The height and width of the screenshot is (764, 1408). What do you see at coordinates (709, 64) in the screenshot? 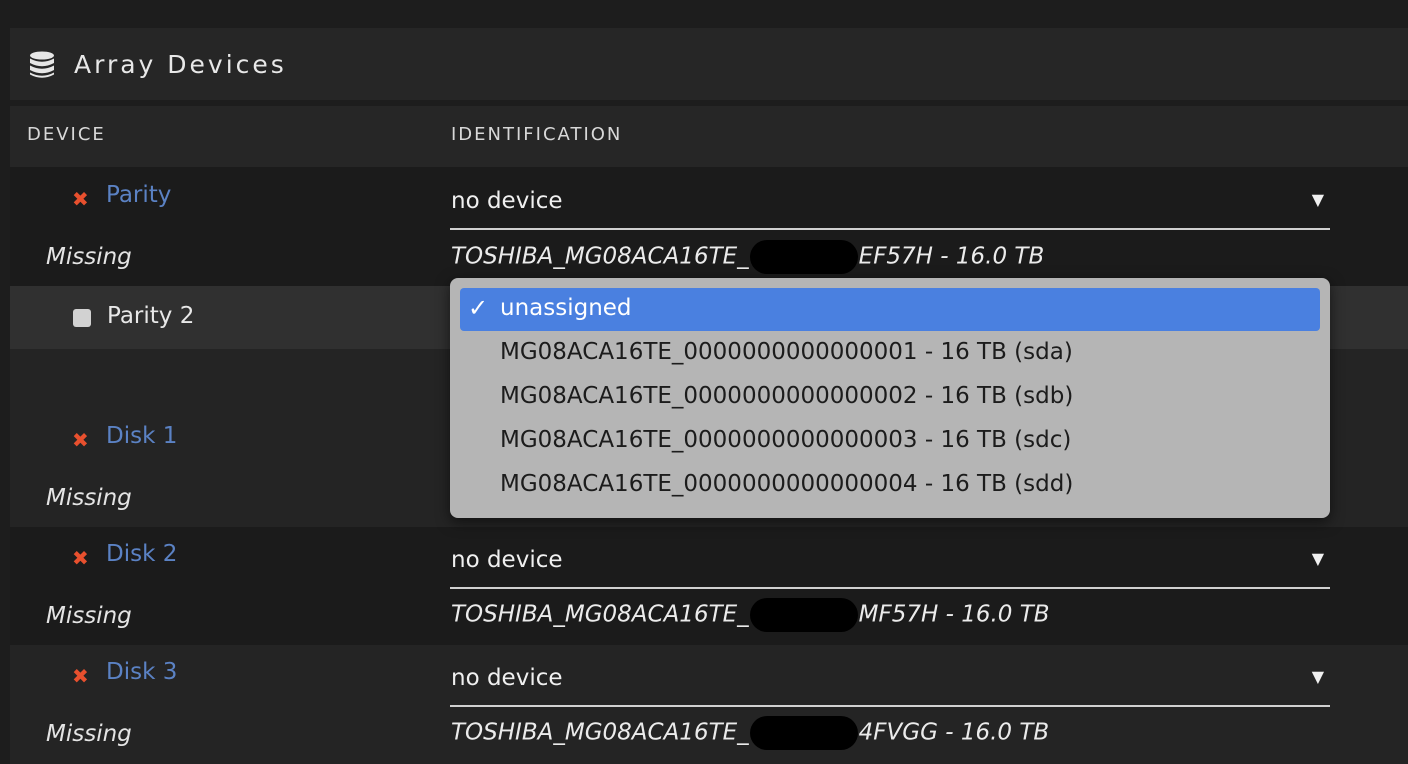
I see `panel-header: Array Devices` at bounding box center [709, 64].